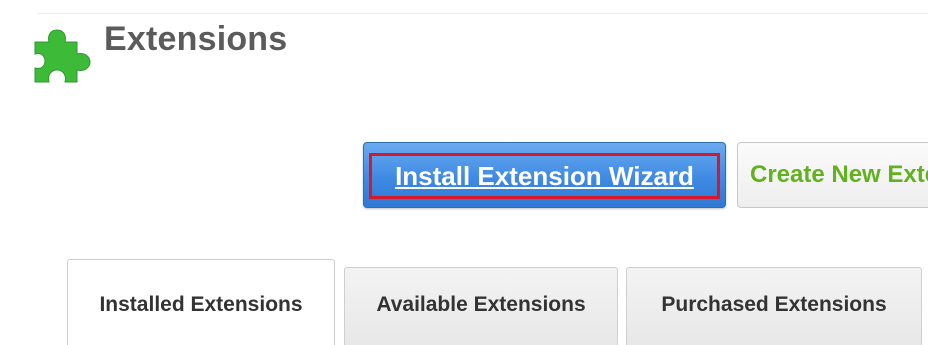  I want to click on create-new-extension-button: Create New Exte, so click(832, 175).